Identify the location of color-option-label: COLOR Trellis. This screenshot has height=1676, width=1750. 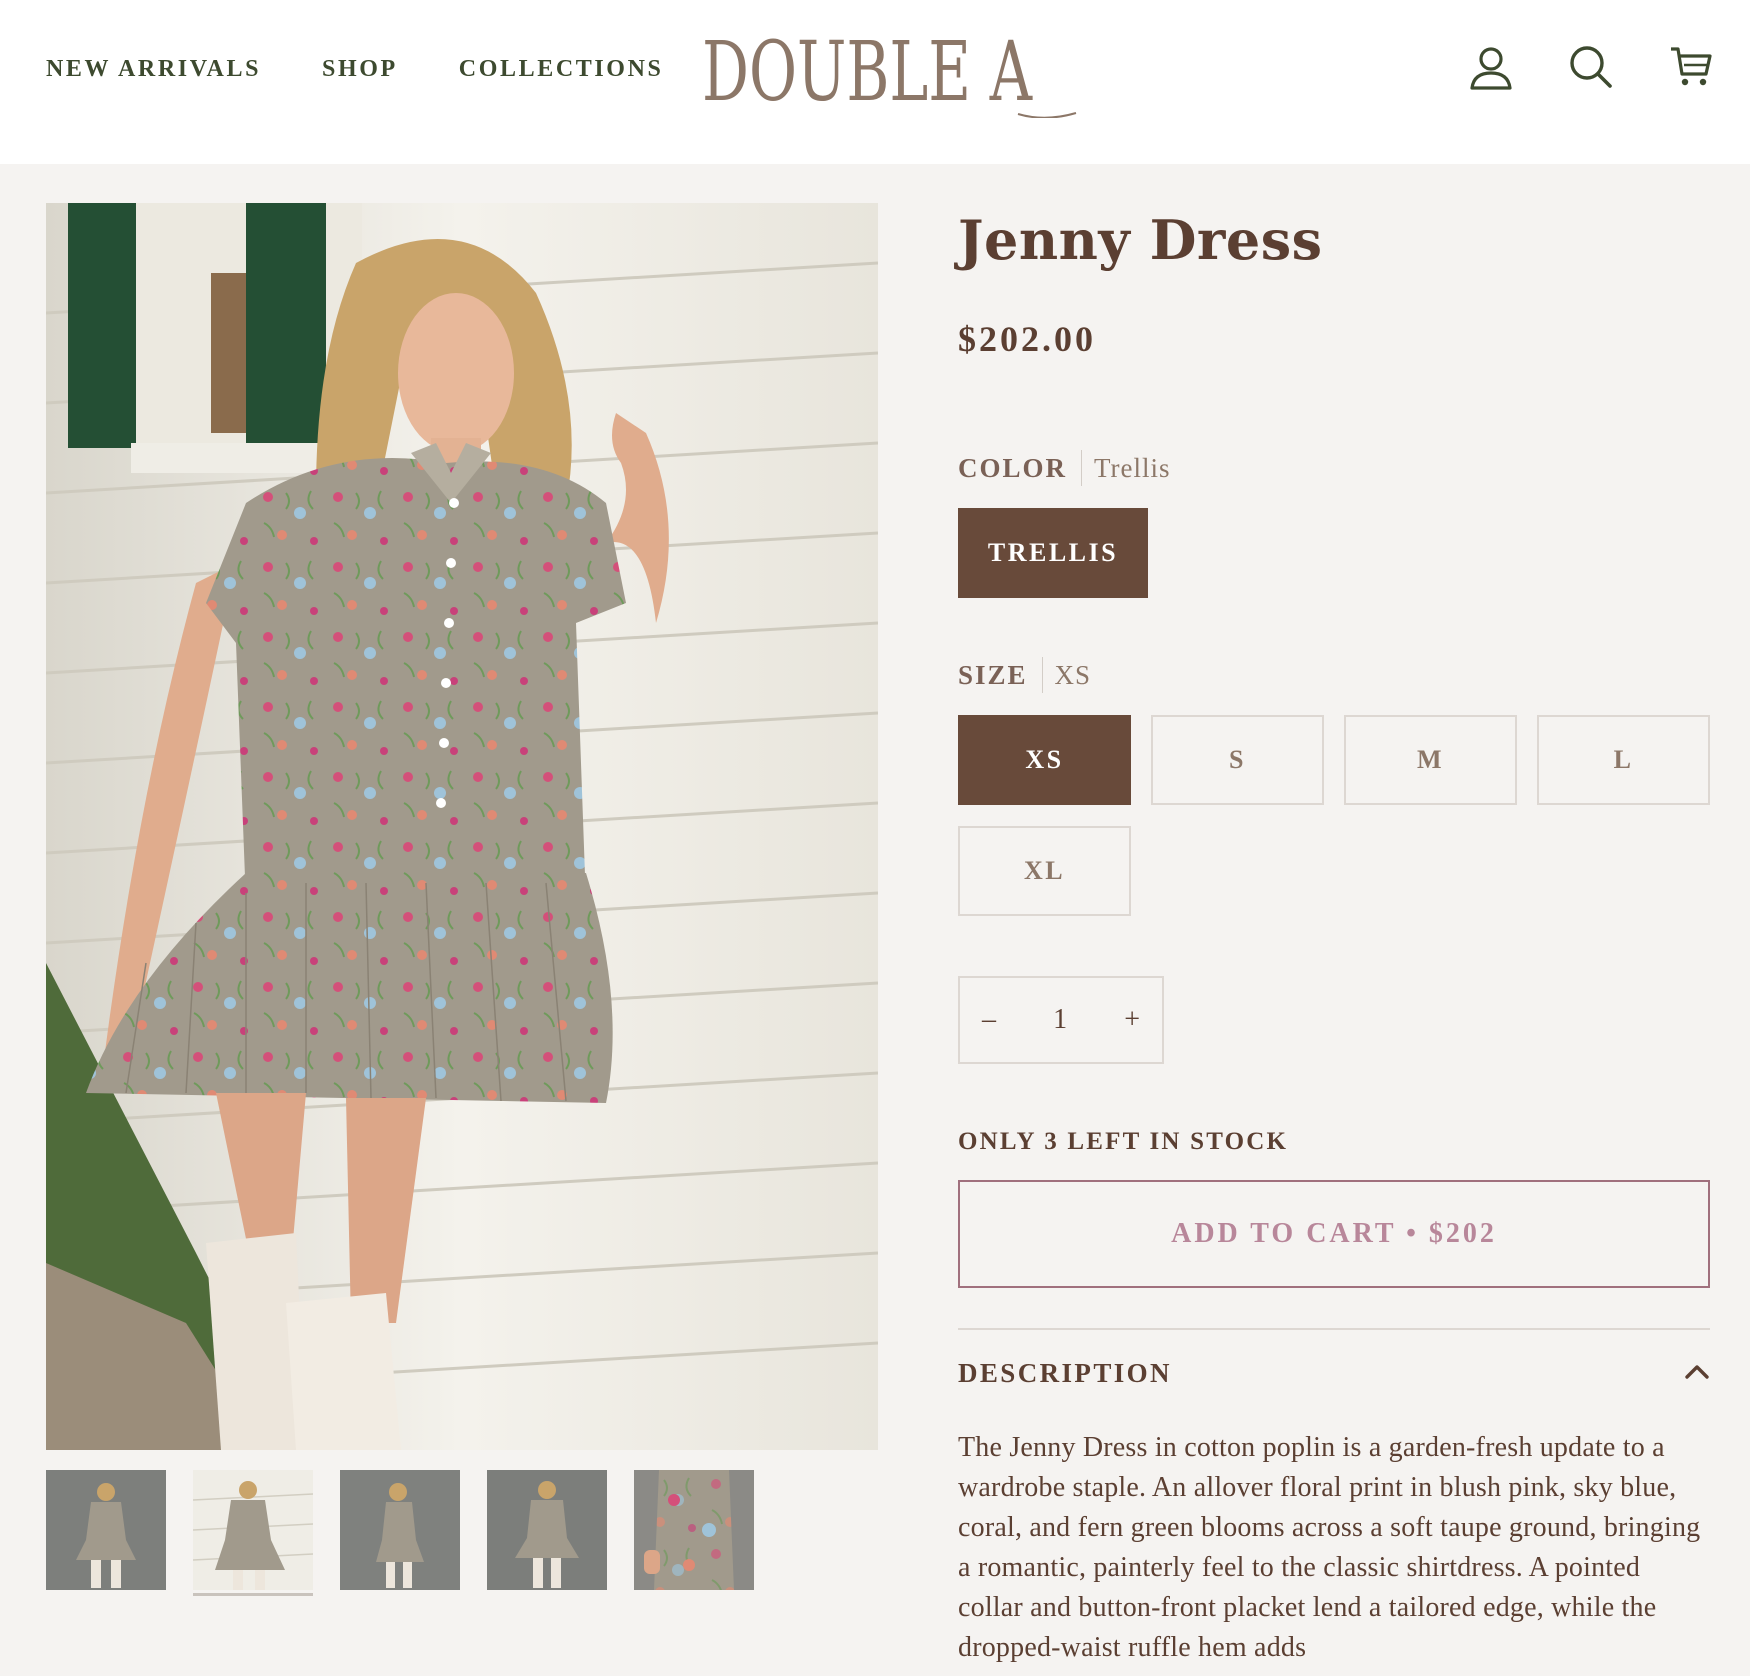
(1064, 468).